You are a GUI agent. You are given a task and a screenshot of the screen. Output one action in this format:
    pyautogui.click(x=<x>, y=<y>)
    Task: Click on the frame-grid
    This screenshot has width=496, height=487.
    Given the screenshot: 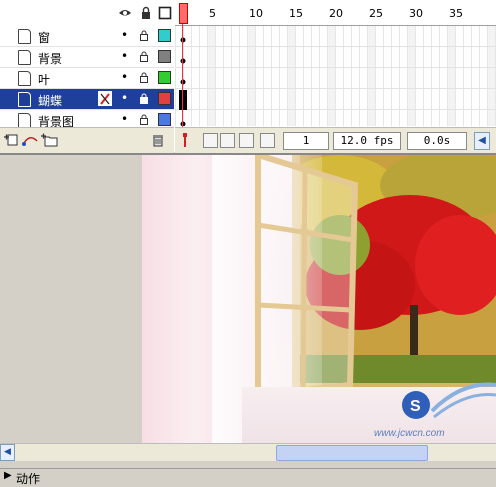 What is the action you would take?
    pyautogui.click(x=335, y=76)
    